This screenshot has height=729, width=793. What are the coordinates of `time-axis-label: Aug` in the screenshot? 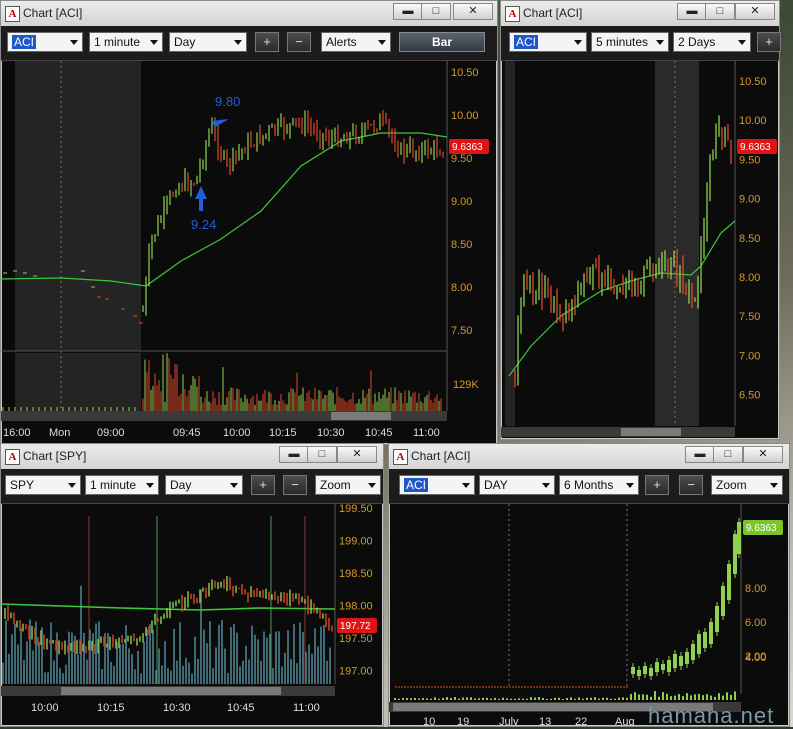 It's located at (625, 721).